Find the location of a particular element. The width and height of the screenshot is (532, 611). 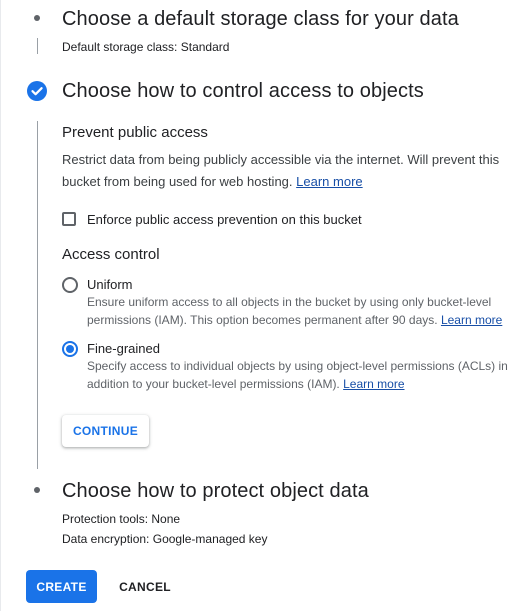

uniform-label: Uniform is located at coordinates (110, 284).